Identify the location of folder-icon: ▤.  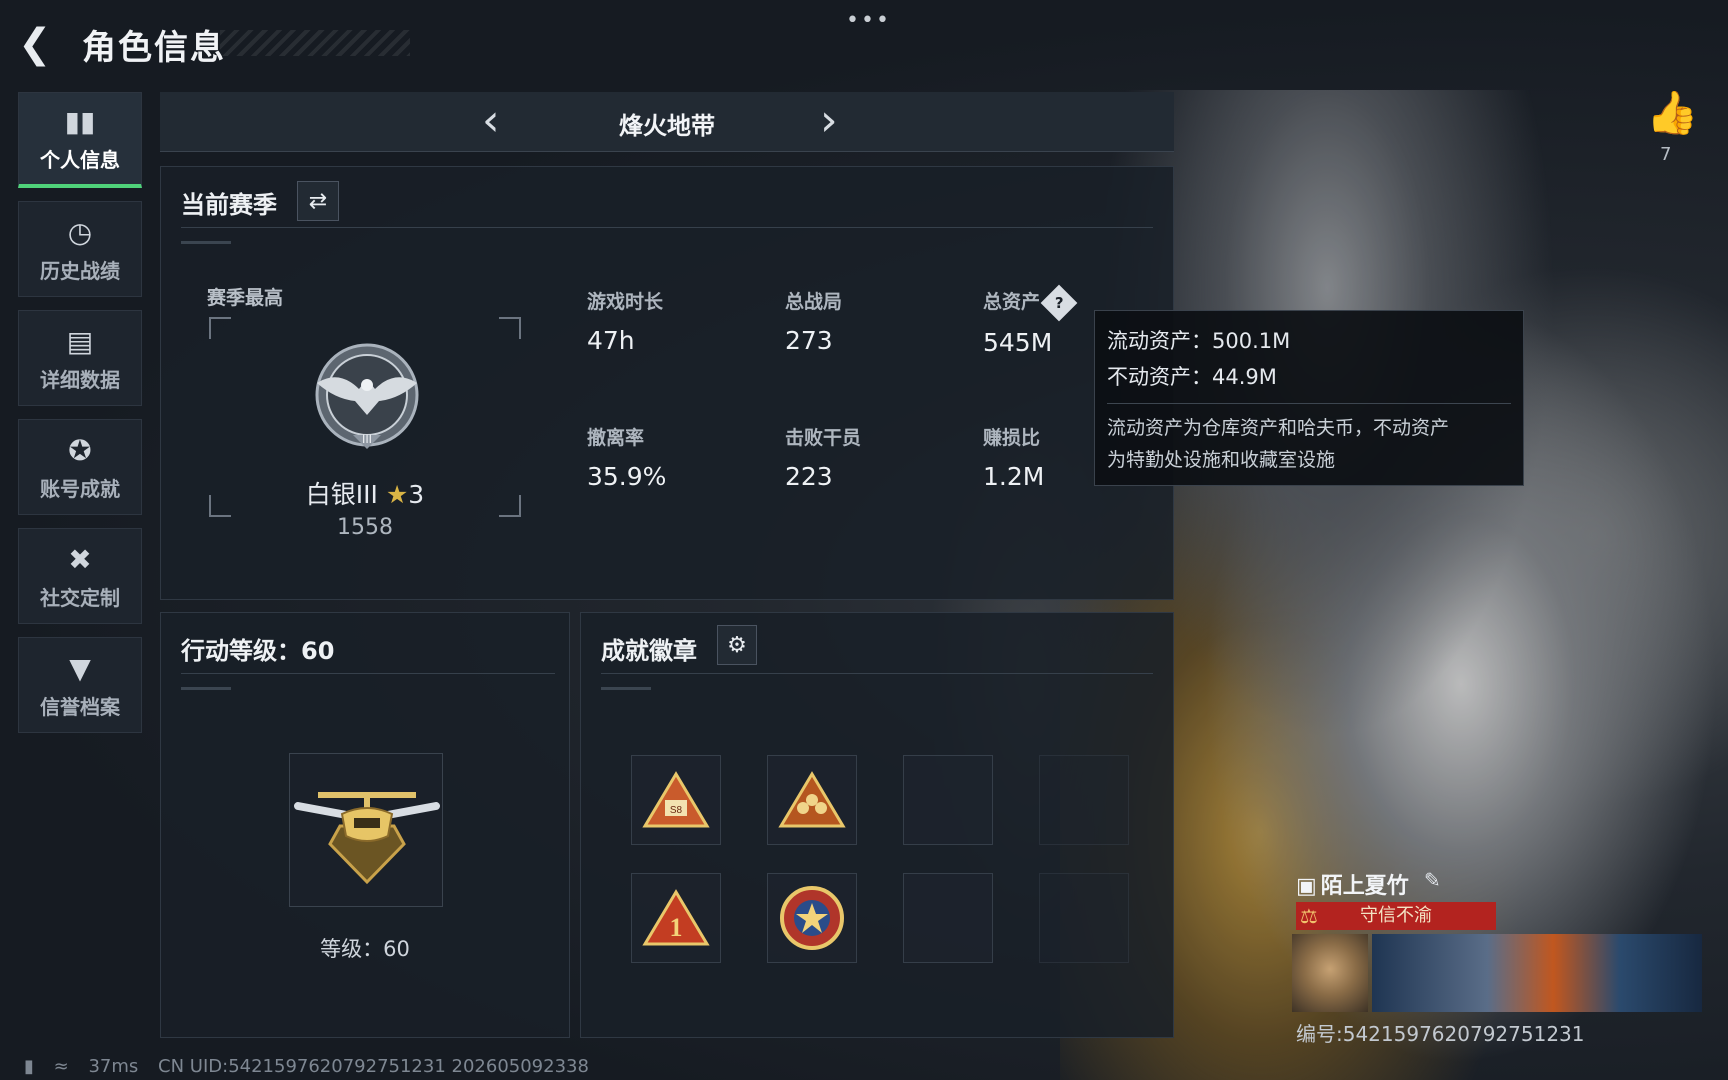
(80, 341).